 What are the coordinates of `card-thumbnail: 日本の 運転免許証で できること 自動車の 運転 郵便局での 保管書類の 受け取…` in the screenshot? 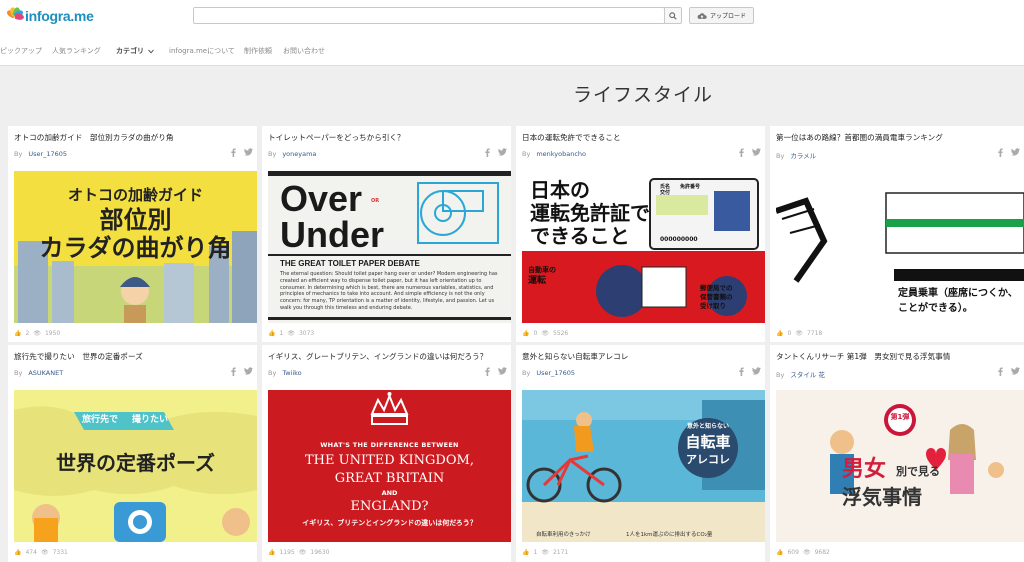 It's located at (643, 247).